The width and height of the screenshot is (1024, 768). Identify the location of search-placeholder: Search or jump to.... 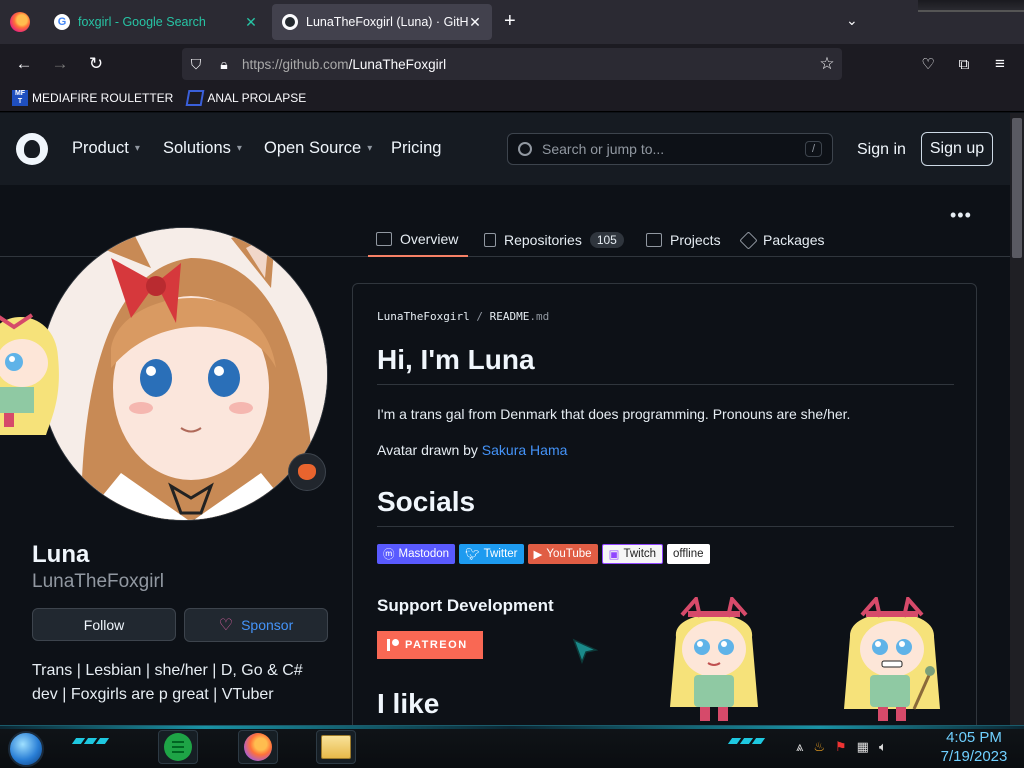
(603, 149).